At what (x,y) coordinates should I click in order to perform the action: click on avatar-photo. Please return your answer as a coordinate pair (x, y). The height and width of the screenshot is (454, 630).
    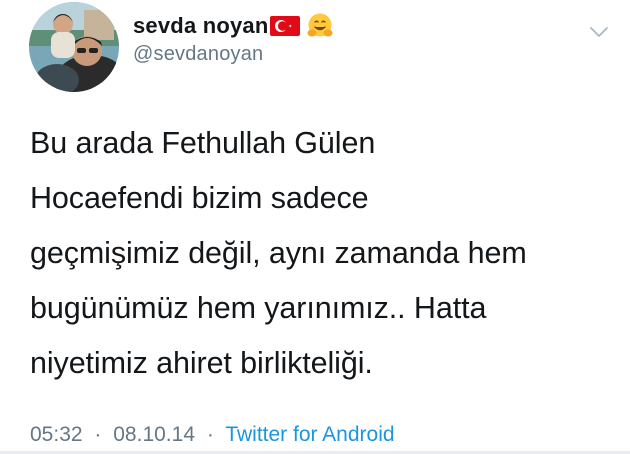
    Looking at the image, I should click on (74, 47).